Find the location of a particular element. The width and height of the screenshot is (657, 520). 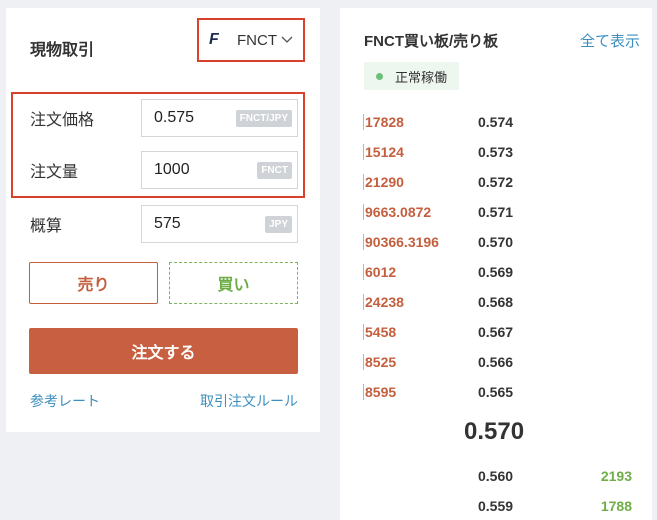

ask-price: 0.566 is located at coordinates (496, 362).